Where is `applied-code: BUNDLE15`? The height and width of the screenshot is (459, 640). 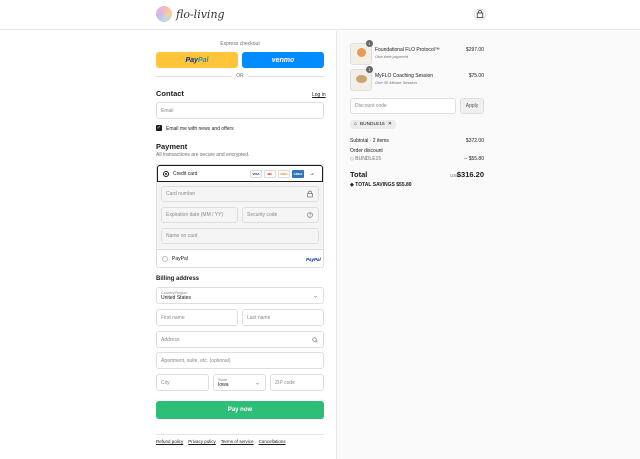 applied-code: BUNDLE15 is located at coordinates (372, 124).